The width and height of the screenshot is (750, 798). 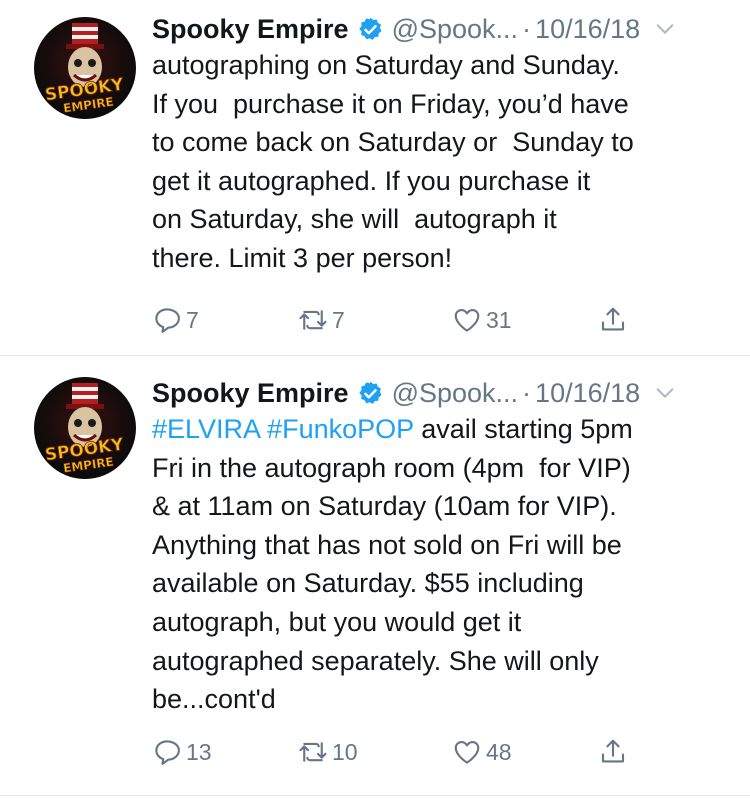 I want to click on reply-button: 13, so click(x=182, y=752).